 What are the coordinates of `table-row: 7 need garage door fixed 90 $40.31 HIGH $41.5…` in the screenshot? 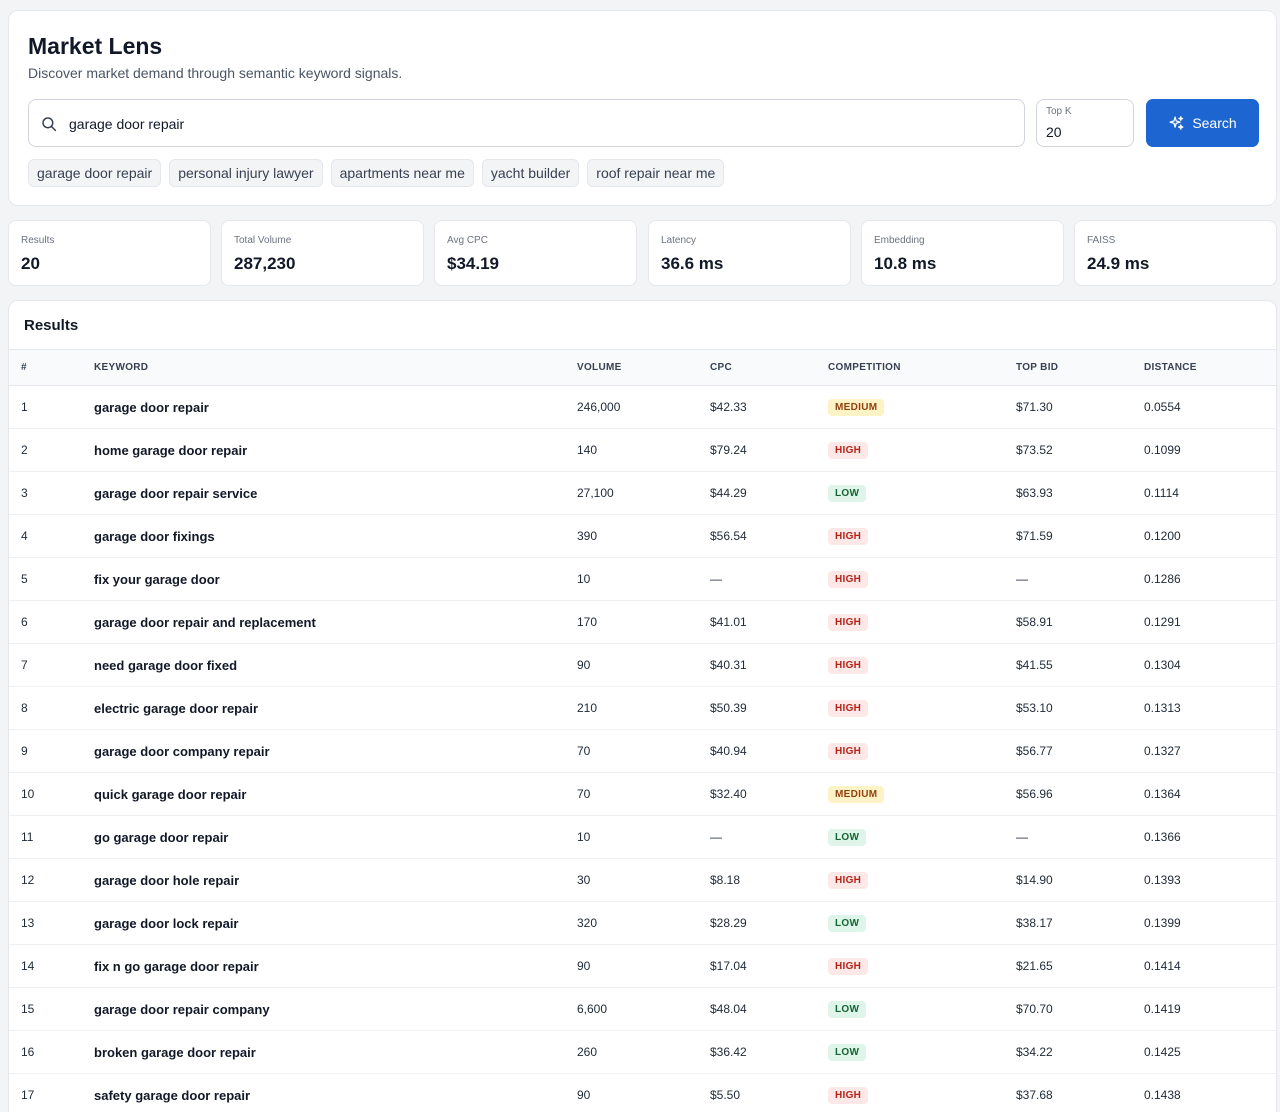 It's located at (642, 665).